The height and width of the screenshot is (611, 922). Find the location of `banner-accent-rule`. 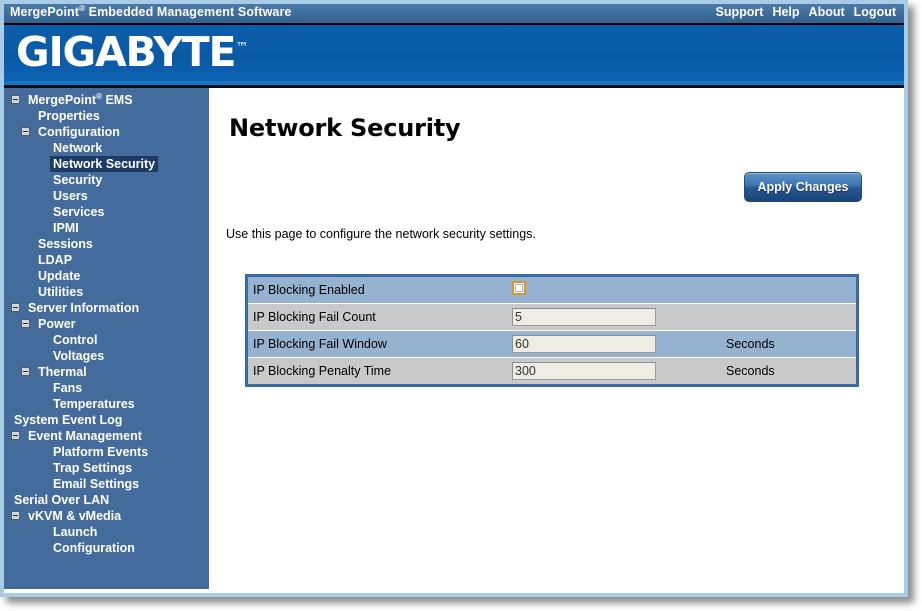

banner-accent-rule is located at coordinates (454, 84).